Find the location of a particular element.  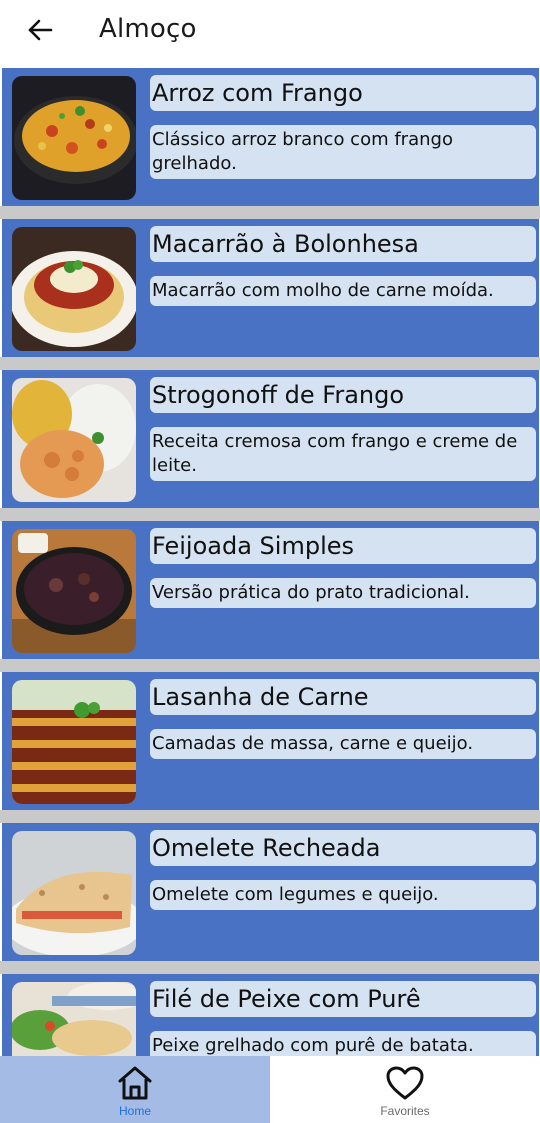

home-icon is located at coordinates (135, 1083).